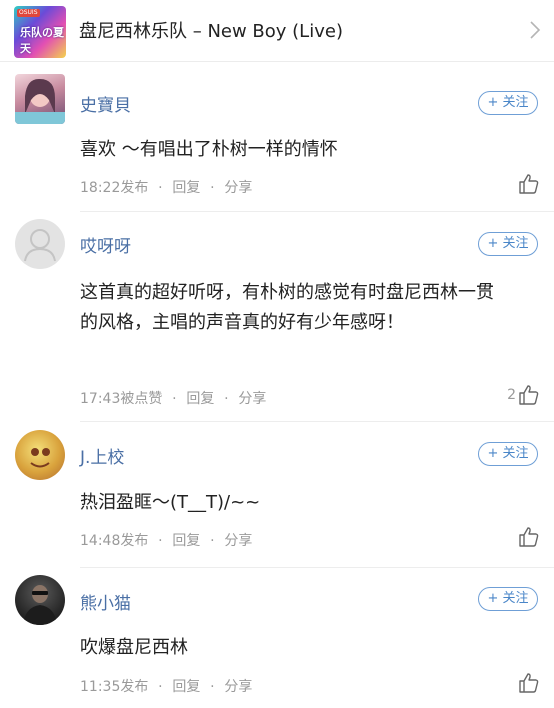  I want to click on comment-meta: 14:48发布 · 回复 · 分享, so click(166, 540).